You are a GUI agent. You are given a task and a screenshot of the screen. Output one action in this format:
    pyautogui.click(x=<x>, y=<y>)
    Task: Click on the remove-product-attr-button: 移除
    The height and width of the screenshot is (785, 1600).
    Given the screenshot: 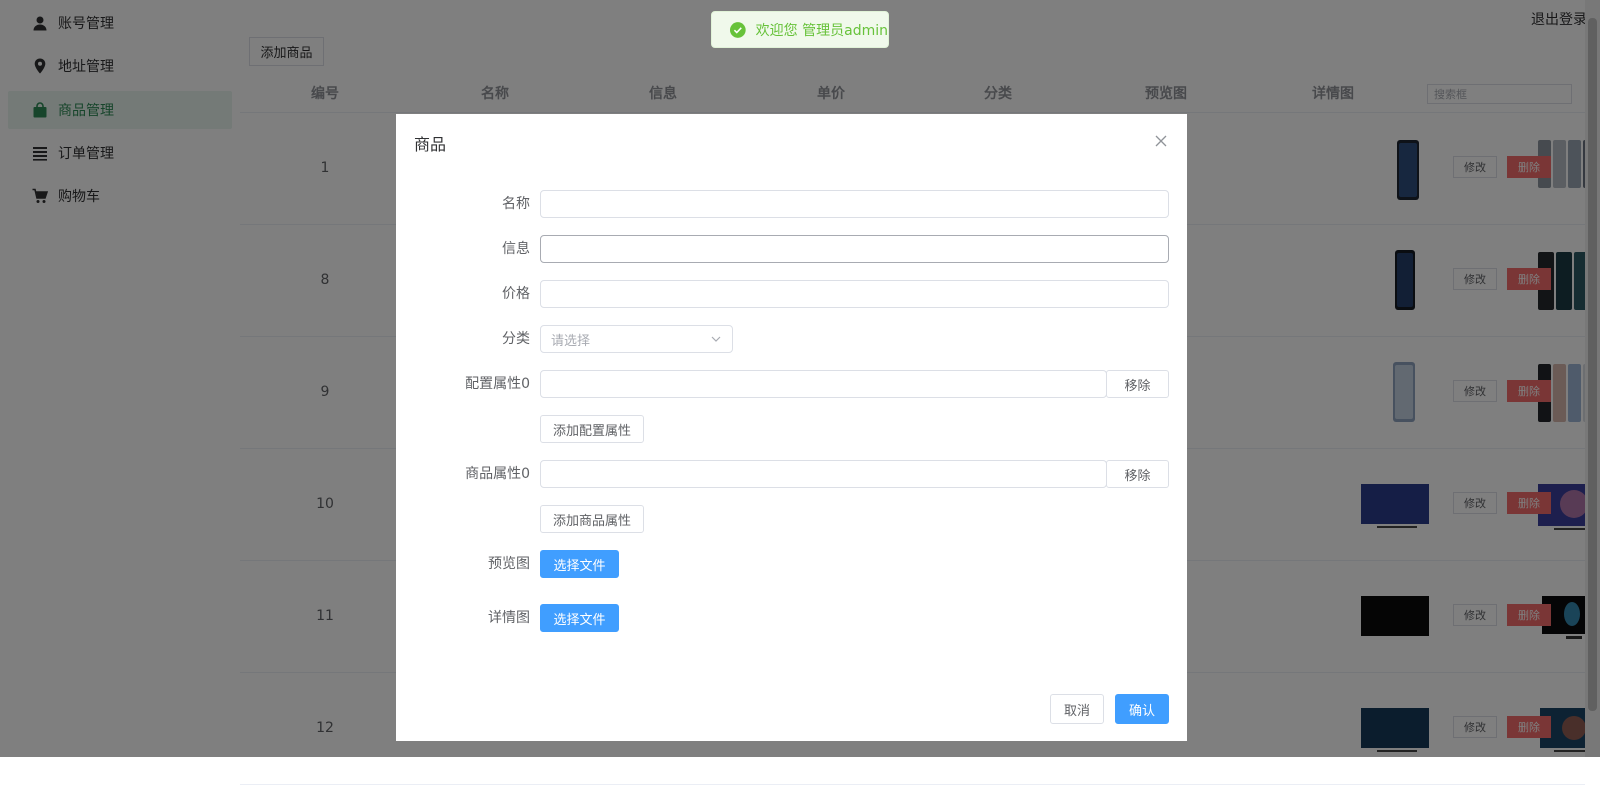 What is the action you would take?
    pyautogui.click(x=1137, y=474)
    